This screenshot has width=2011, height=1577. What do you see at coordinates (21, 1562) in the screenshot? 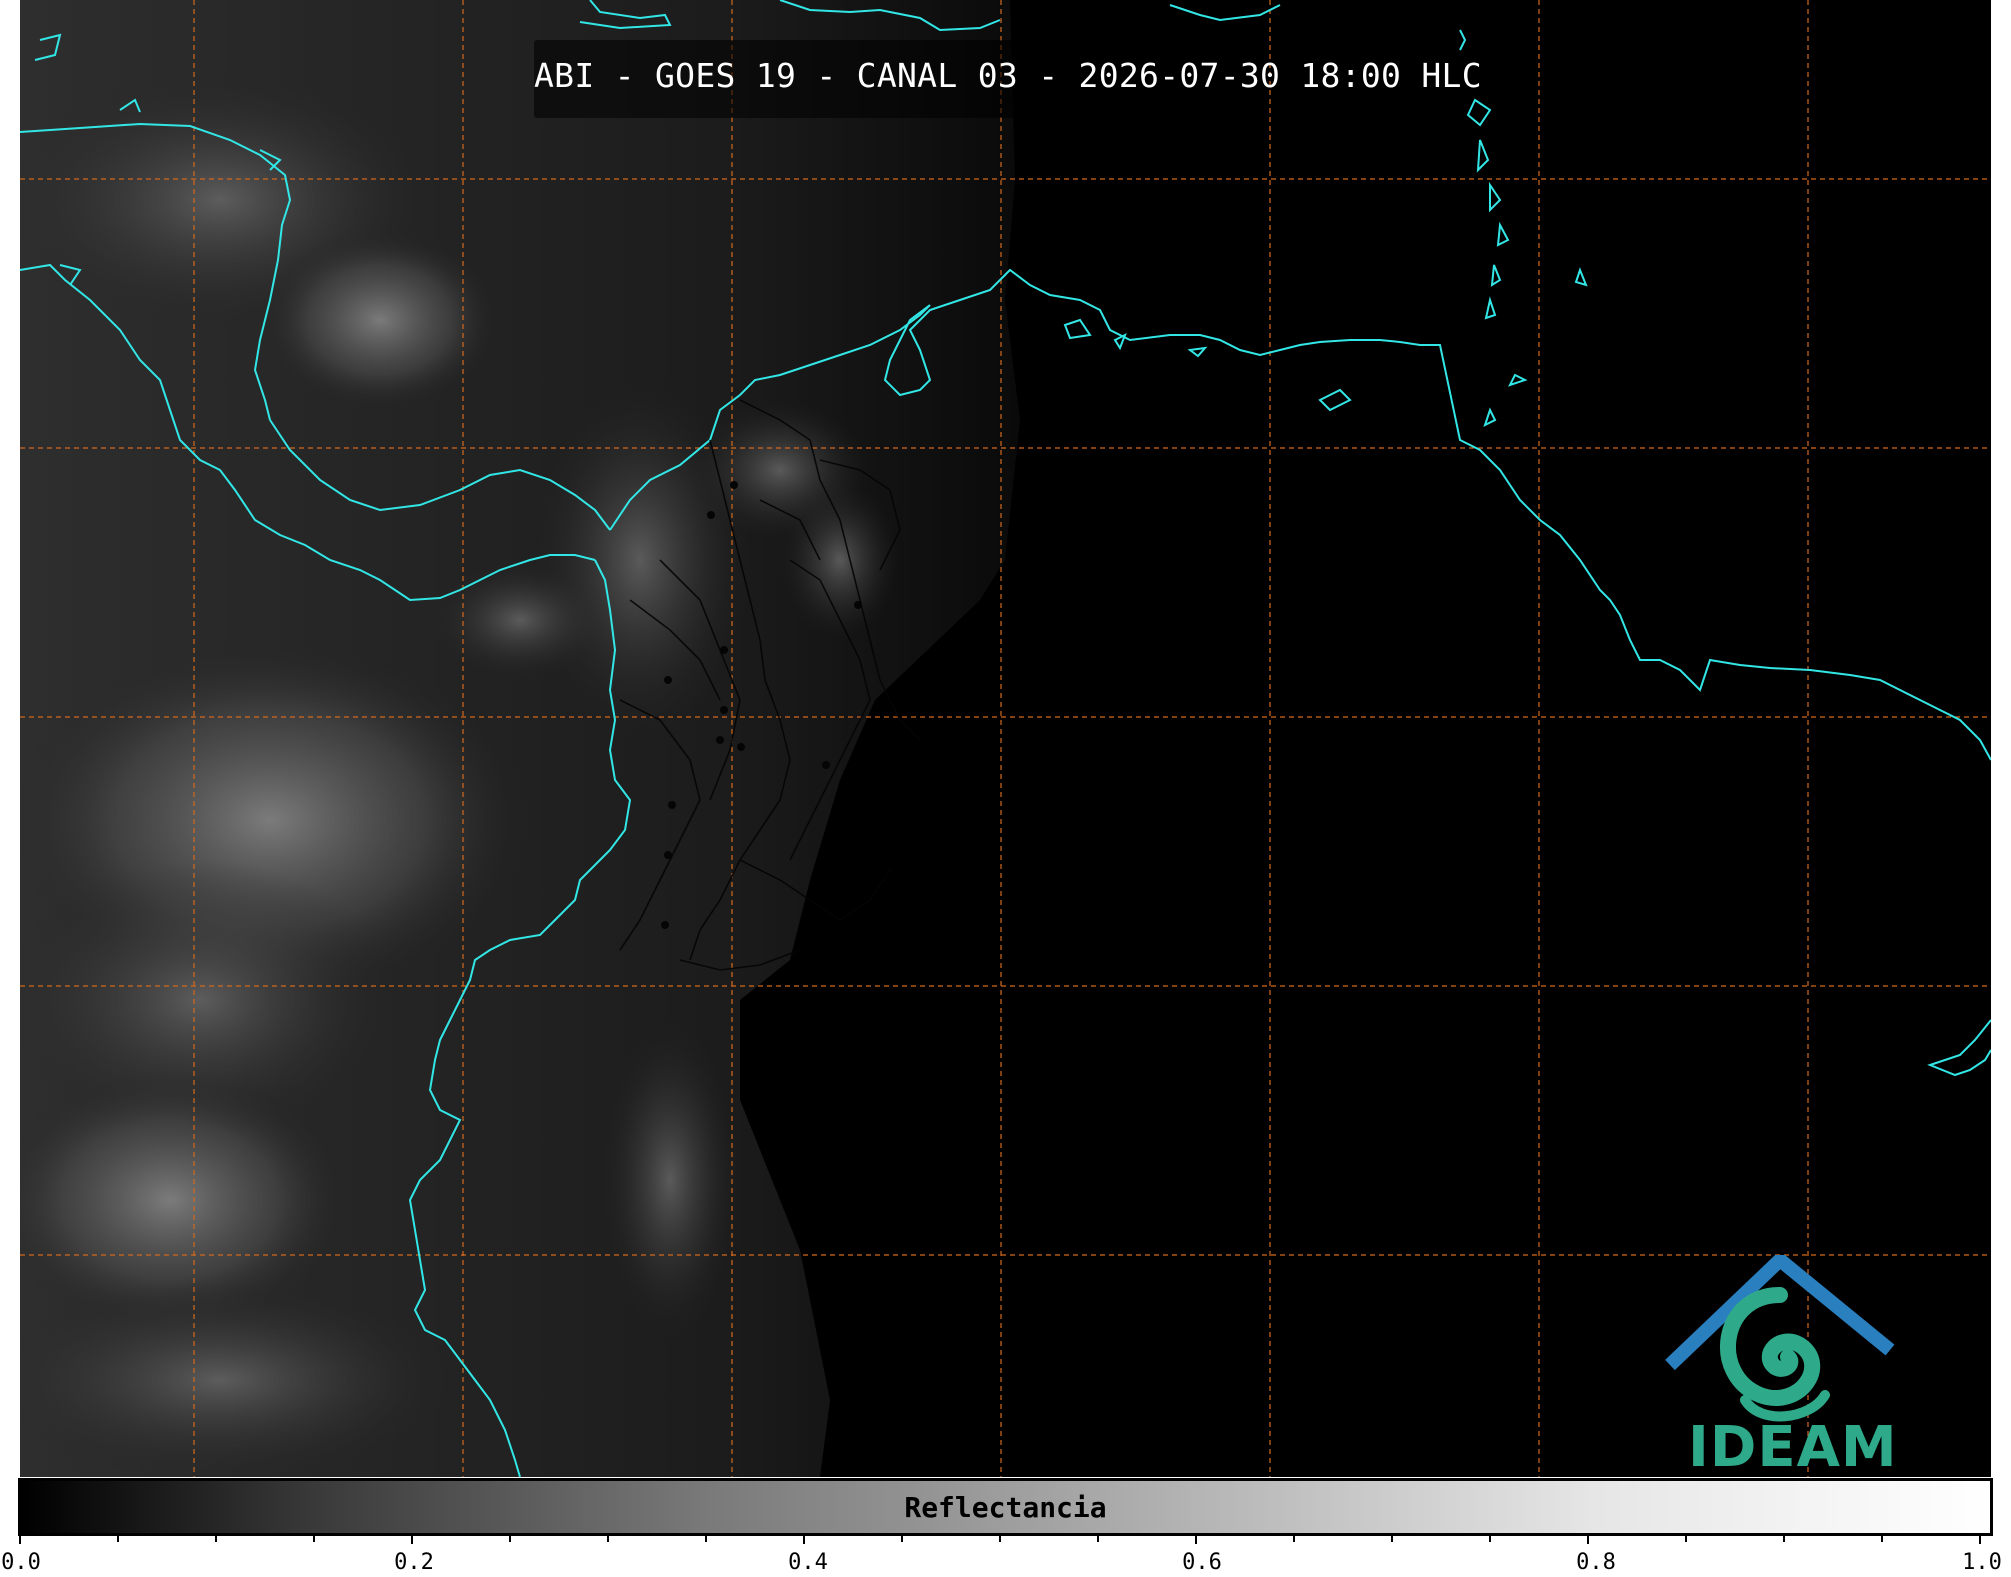
I see `colorbar-tick-label: 0.0` at bounding box center [21, 1562].